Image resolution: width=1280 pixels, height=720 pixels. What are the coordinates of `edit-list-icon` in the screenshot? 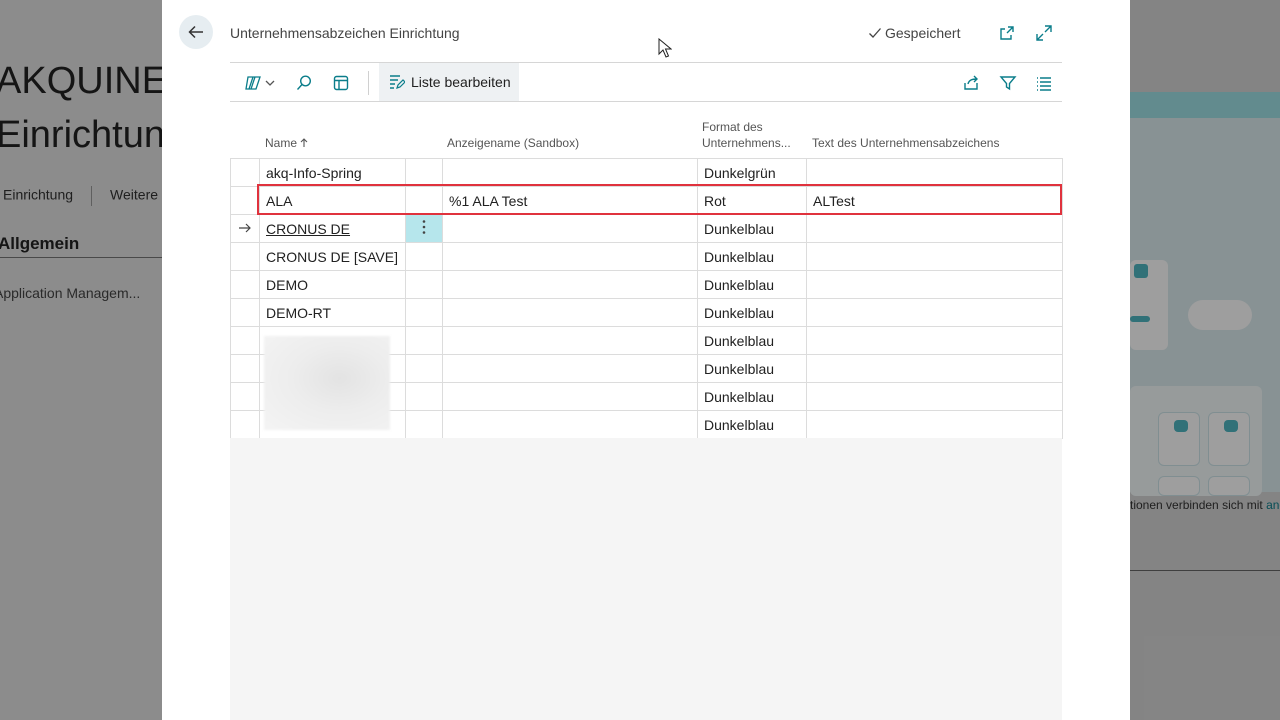 It's located at (397, 82).